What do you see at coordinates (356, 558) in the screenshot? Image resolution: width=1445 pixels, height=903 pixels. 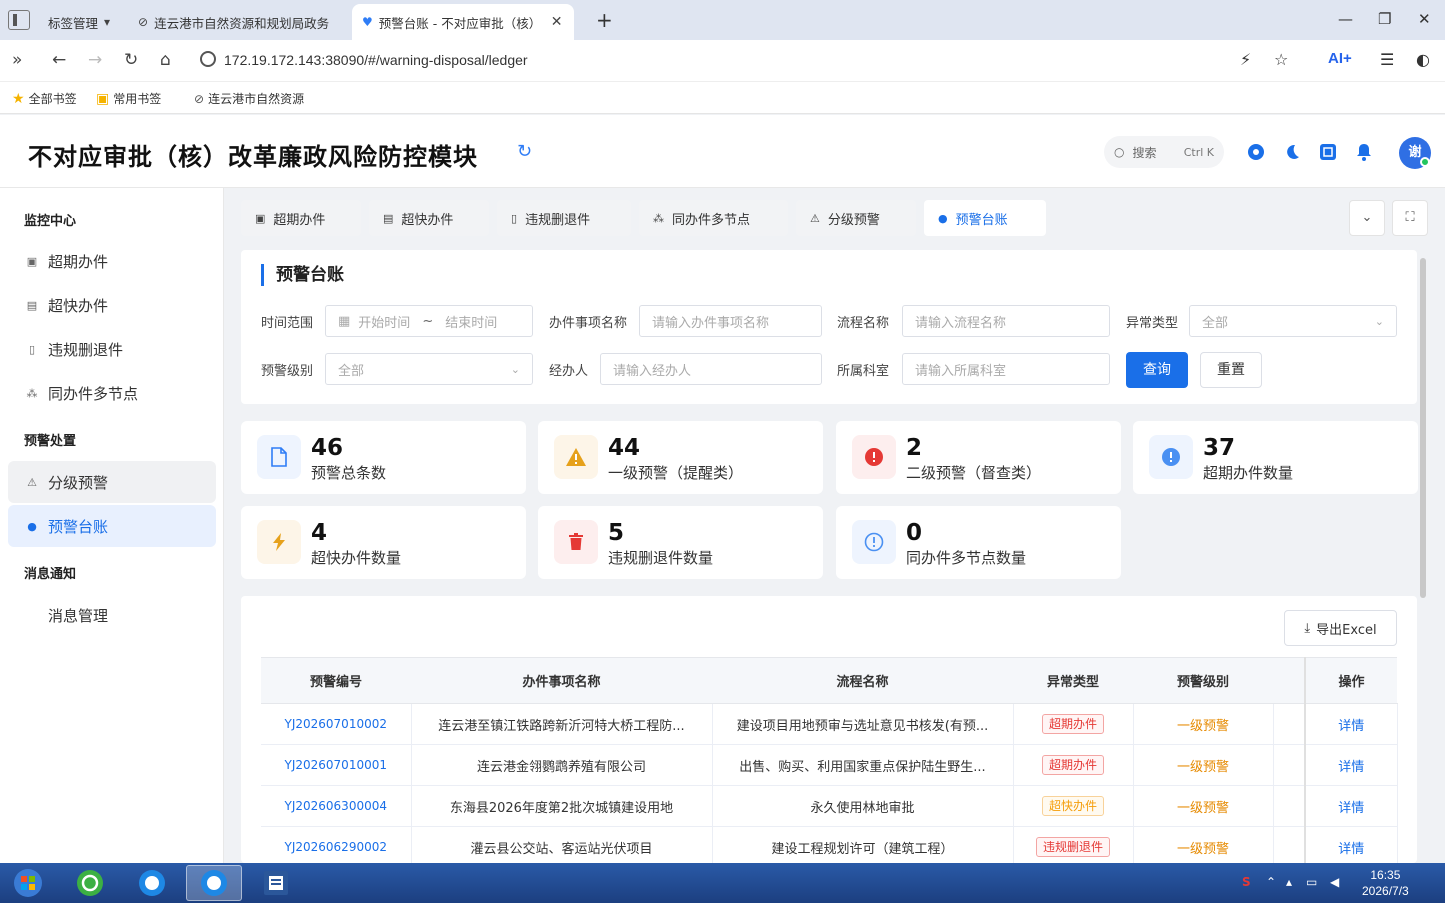 I see `stat-label: 超快办件数量` at bounding box center [356, 558].